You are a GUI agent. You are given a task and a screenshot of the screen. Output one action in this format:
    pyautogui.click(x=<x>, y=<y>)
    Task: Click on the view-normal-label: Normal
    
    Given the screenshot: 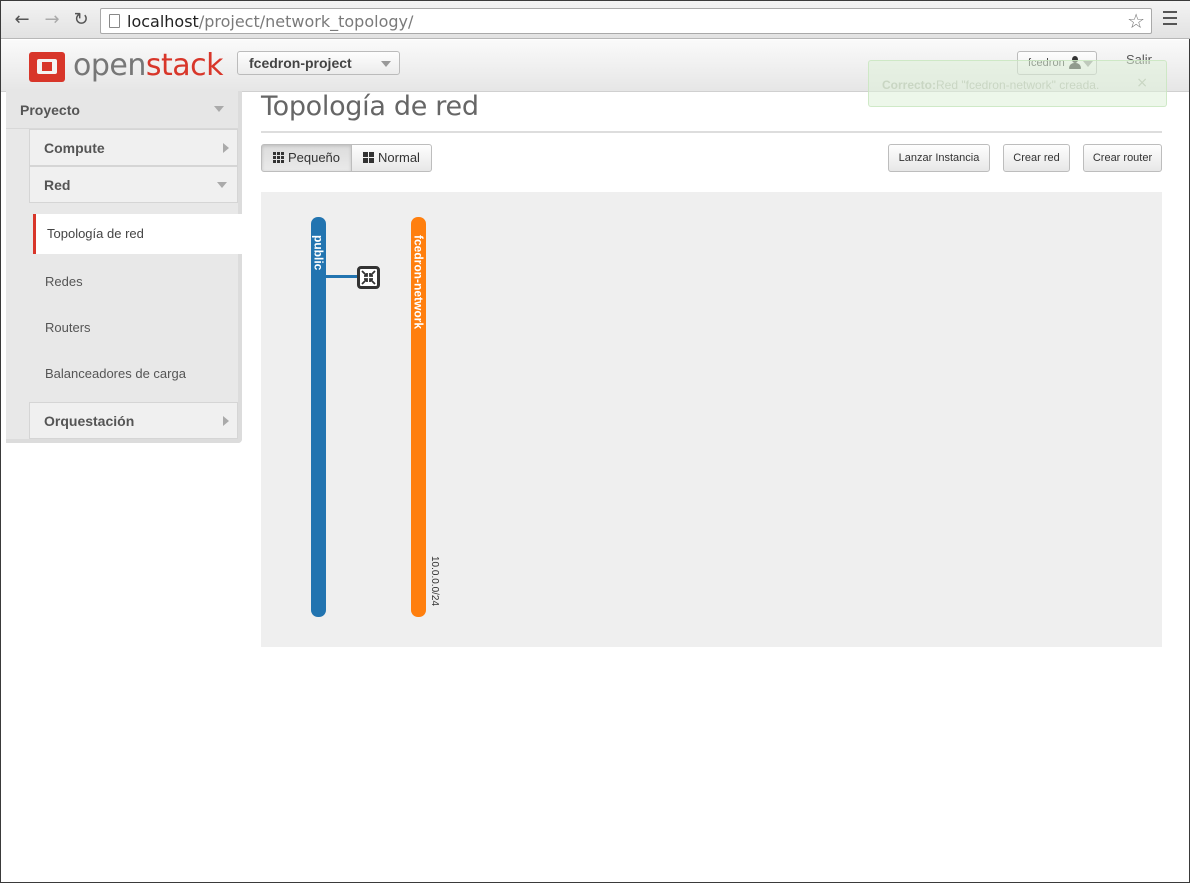 What is the action you would take?
    pyautogui.click(x=399, y=157)
    